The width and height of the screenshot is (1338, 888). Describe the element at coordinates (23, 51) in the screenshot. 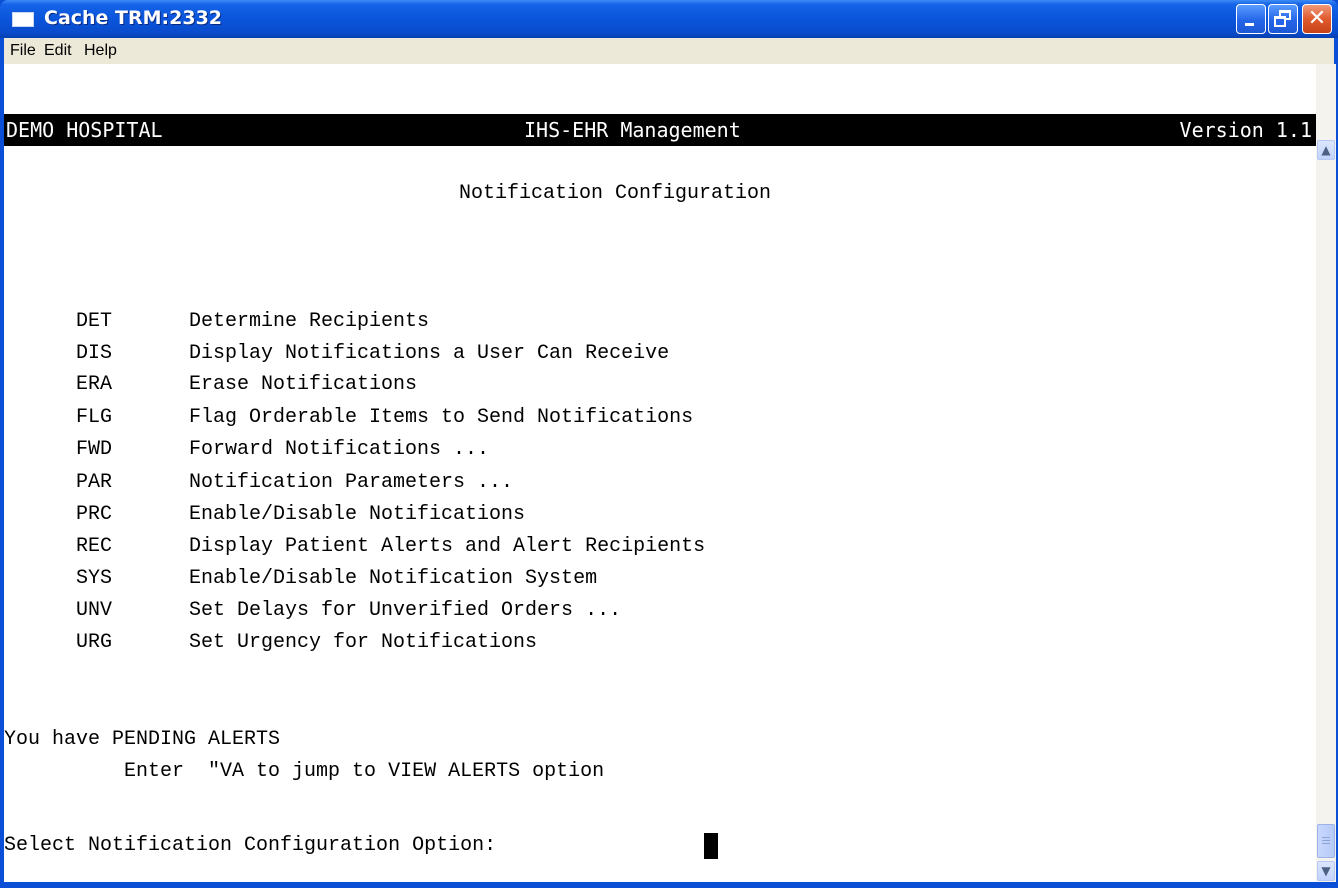

I see `menu-file: File` at that location.